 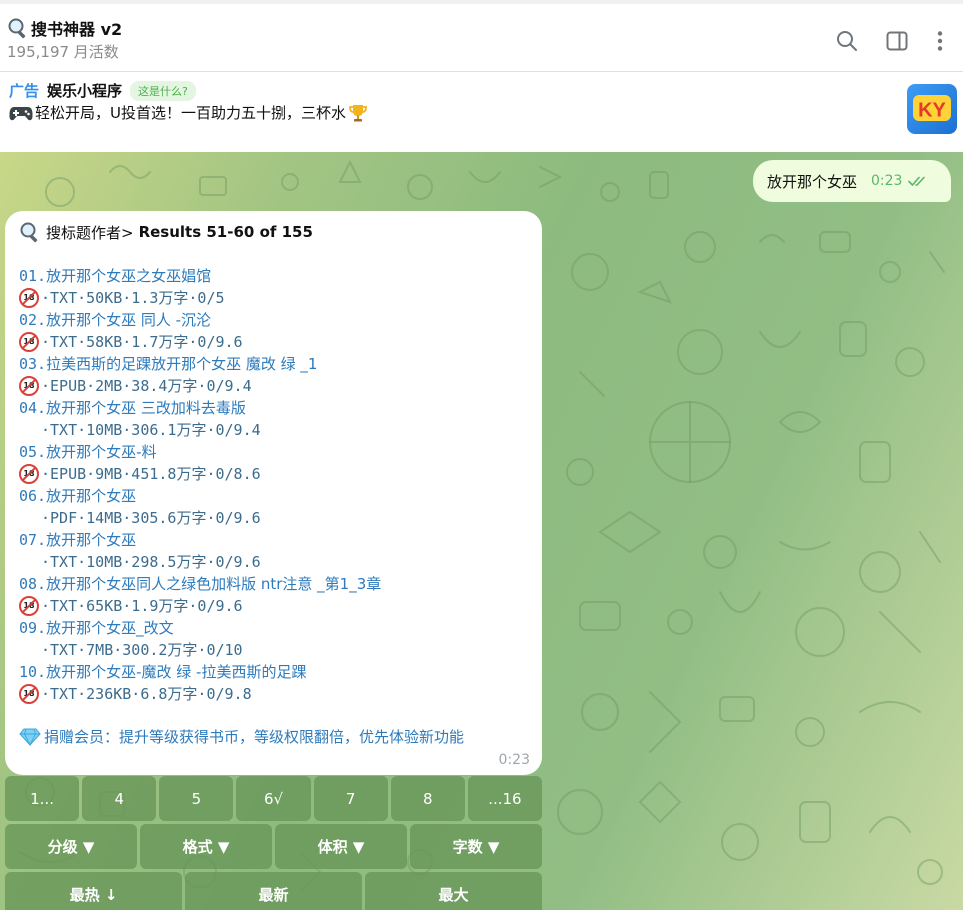 I want to click on donate-promo-text: 捐赠会员：提升等级获得书币，等级权限翻倍，优先体验新功能, so click(x=254, y=737).